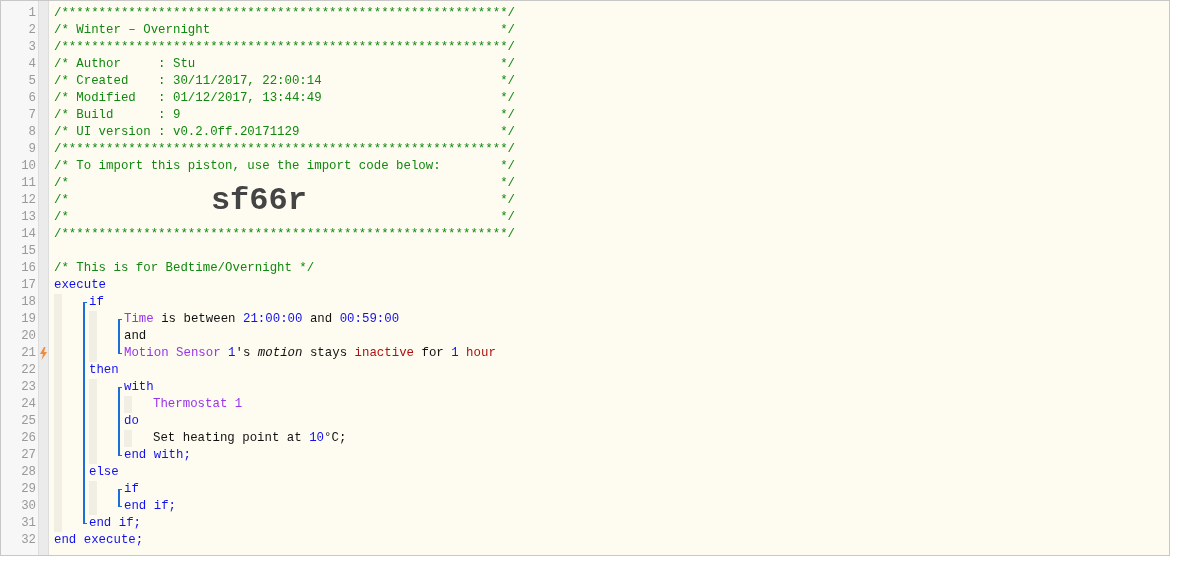 This screenshot has width=1178, height=564. I want to click on code-line: /* Created : 30/11/2017, 22:00:14 */, so click(284, 81).